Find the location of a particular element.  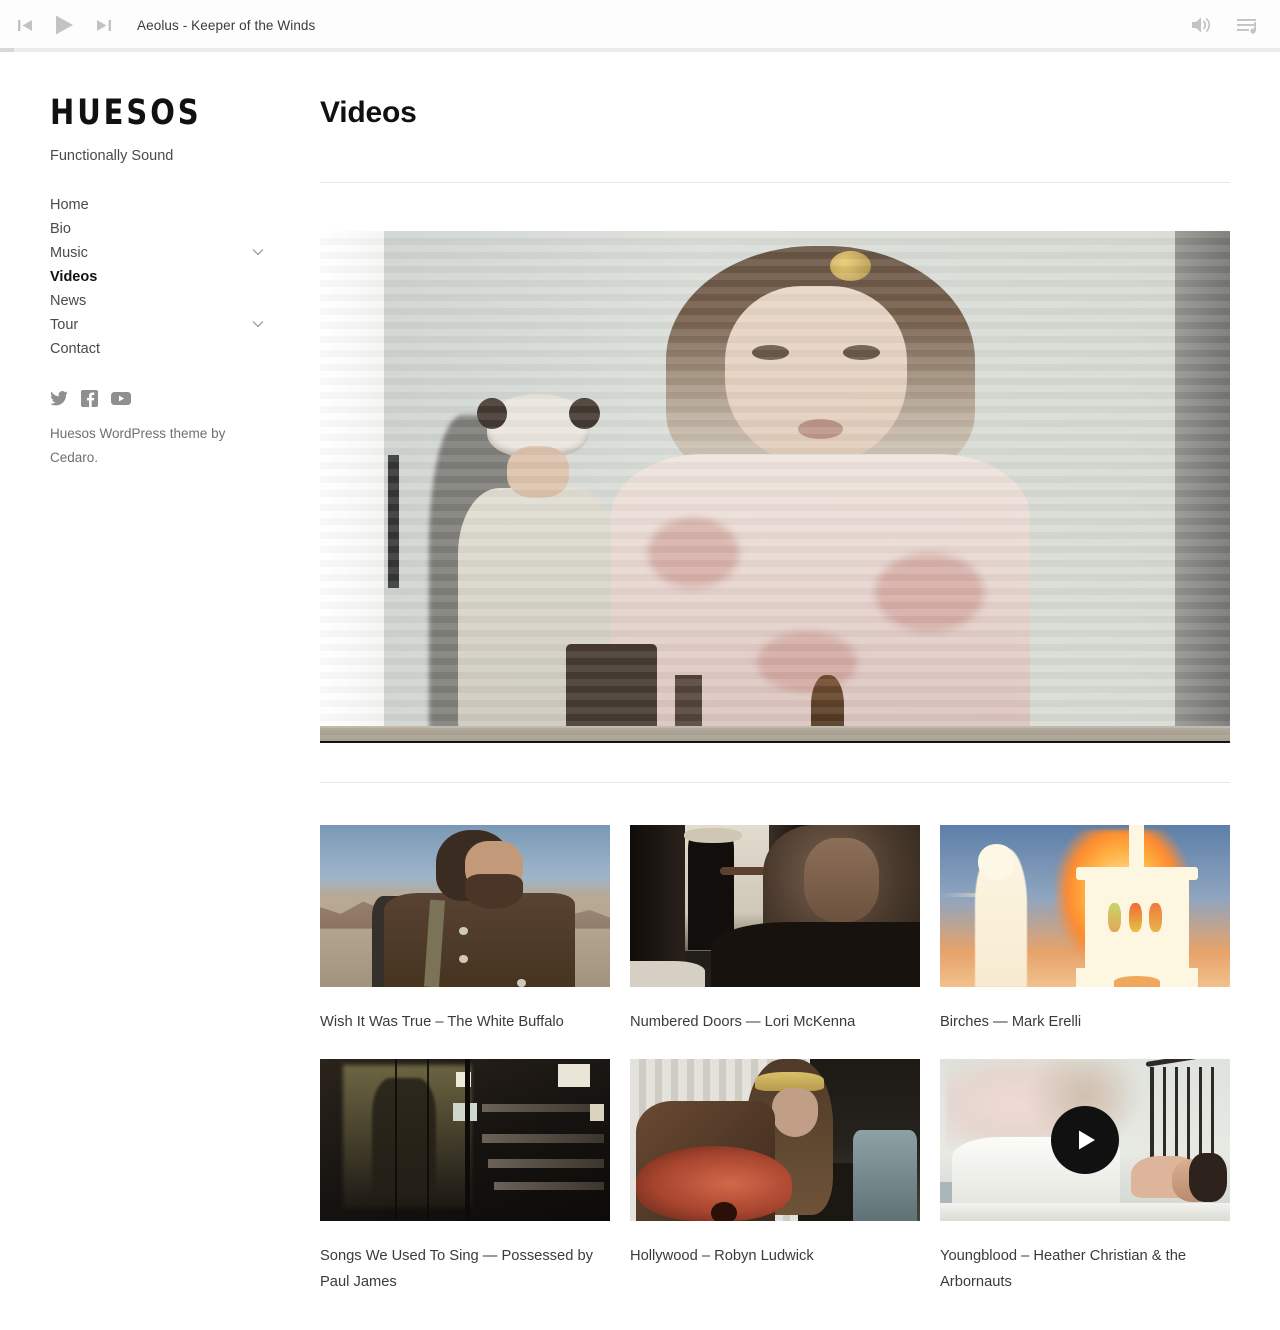

video-card: Hollywood – Robyn Ludwick is located at coordinates (775, 1177).